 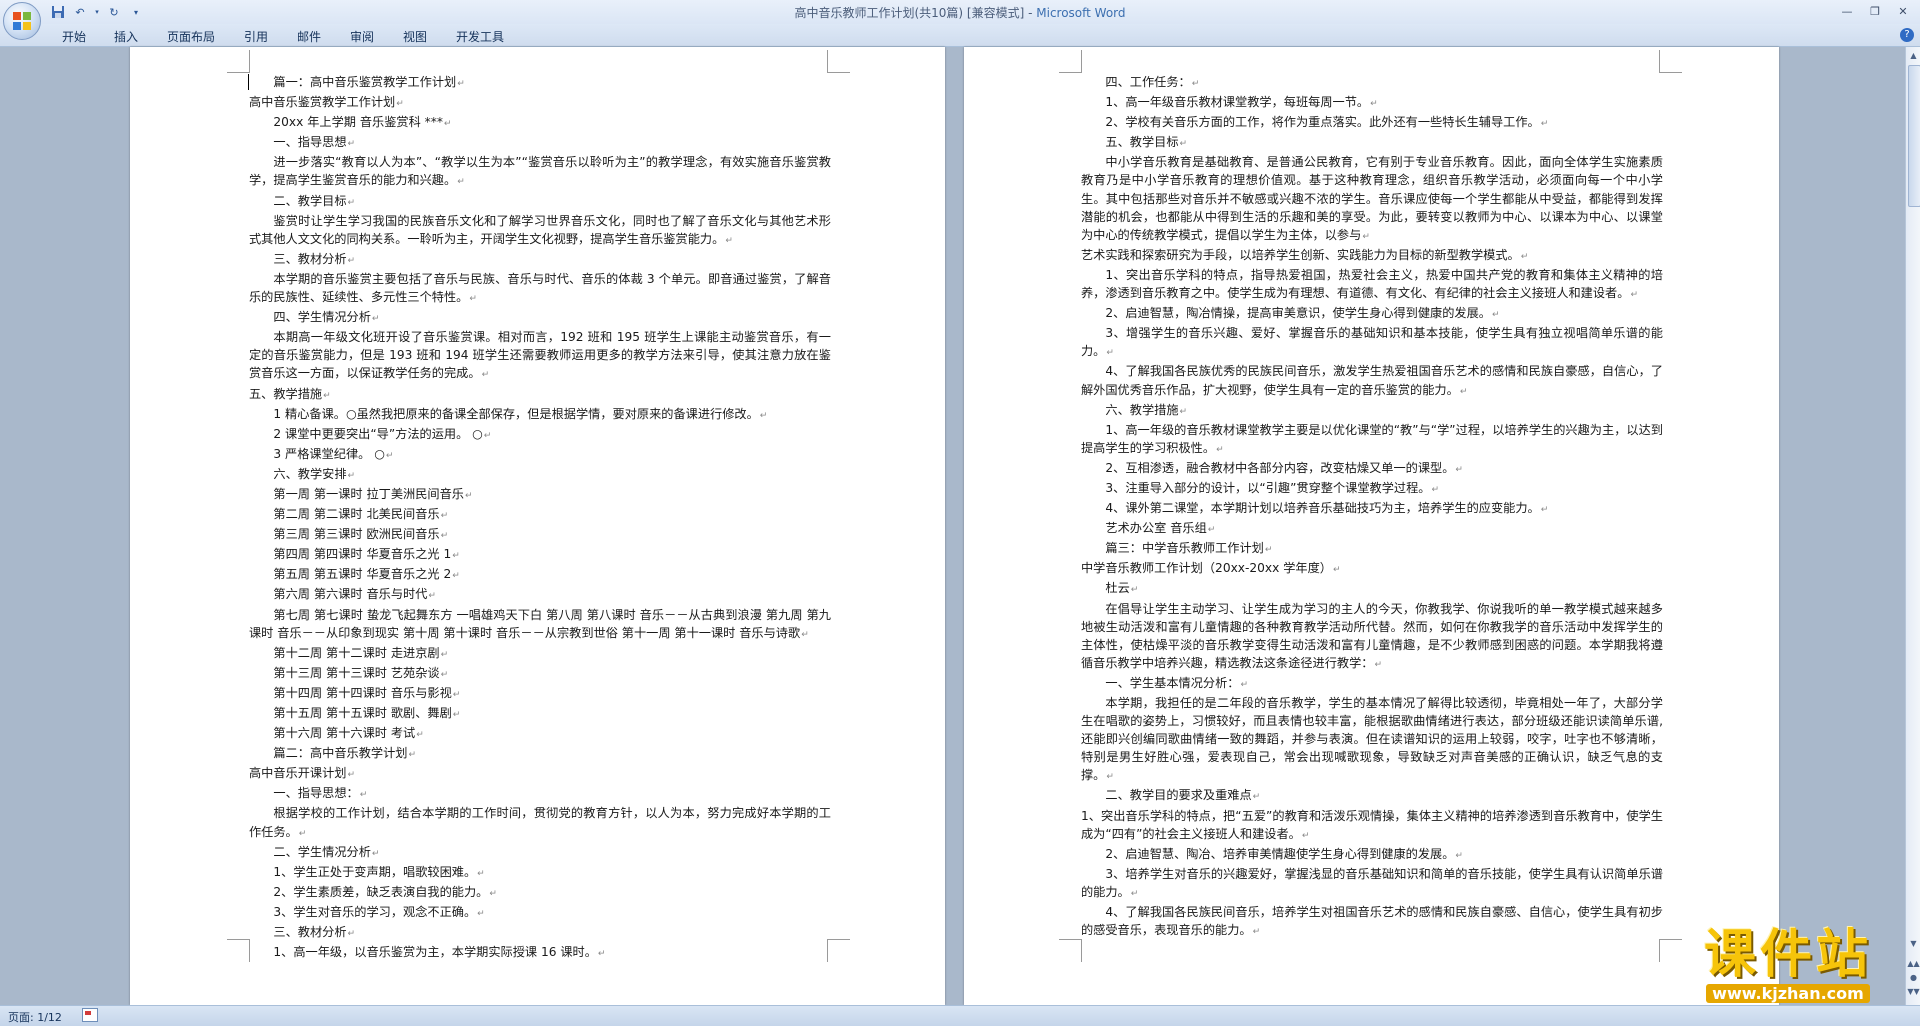 I want to click on paragraph: 艺术办公室 音乐组, so click(x=1372, y=529).